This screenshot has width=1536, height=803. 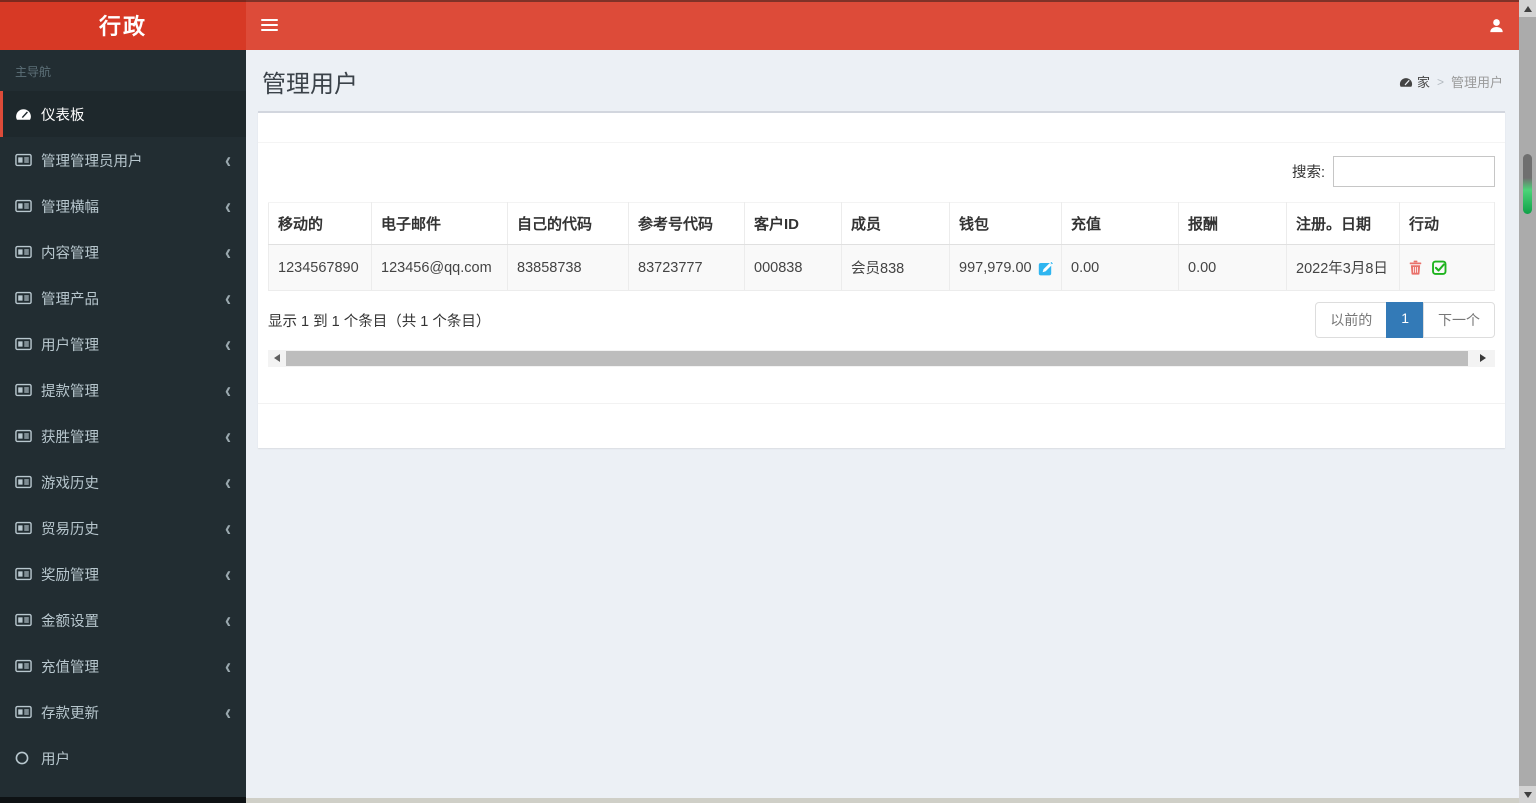 What do you see at coordinates (793, 267) in the screenshot?
I see `cell-customer-id: 000838` at bounding box center [793, 267].